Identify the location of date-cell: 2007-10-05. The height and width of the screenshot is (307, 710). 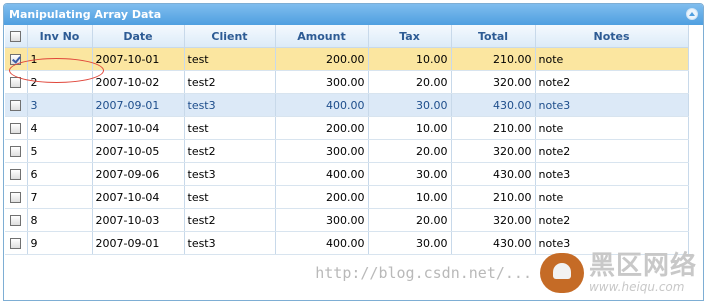
(138, 151).